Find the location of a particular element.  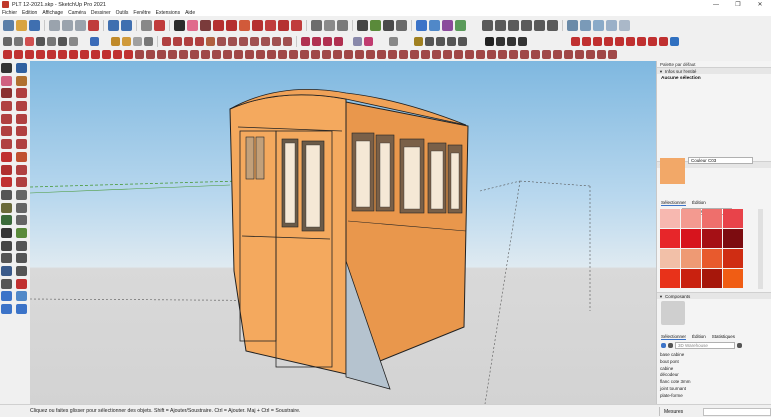

erase-selection-icon is located at coordinates (93, 25).